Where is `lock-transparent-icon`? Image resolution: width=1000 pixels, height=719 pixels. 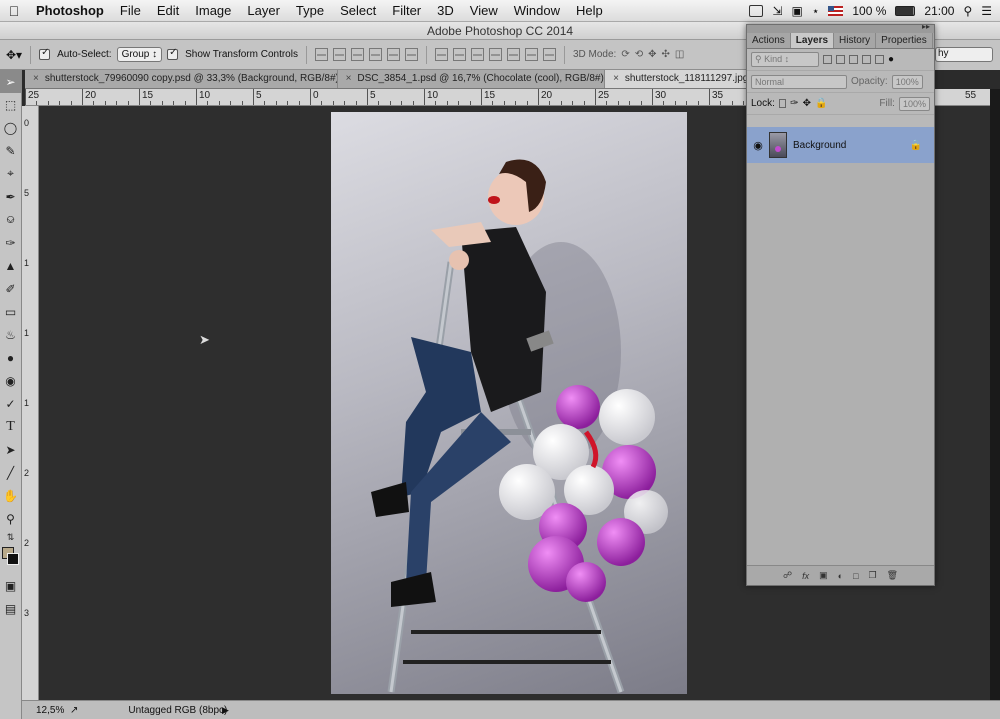 lock-transparent-icon is located at coordinates (782, 103).